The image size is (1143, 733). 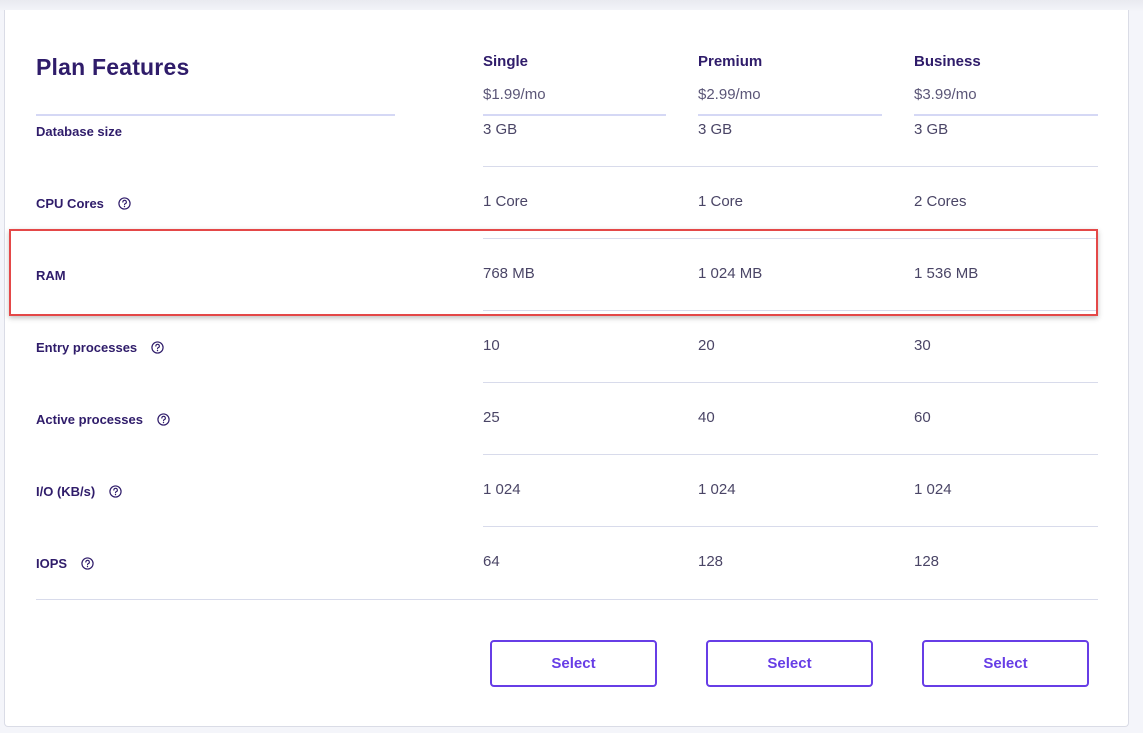 What do you see at coordinates (706, 417) in the screenshot?
I see `cell-active-processes-premium: 40` at bounding box center [706, 417].